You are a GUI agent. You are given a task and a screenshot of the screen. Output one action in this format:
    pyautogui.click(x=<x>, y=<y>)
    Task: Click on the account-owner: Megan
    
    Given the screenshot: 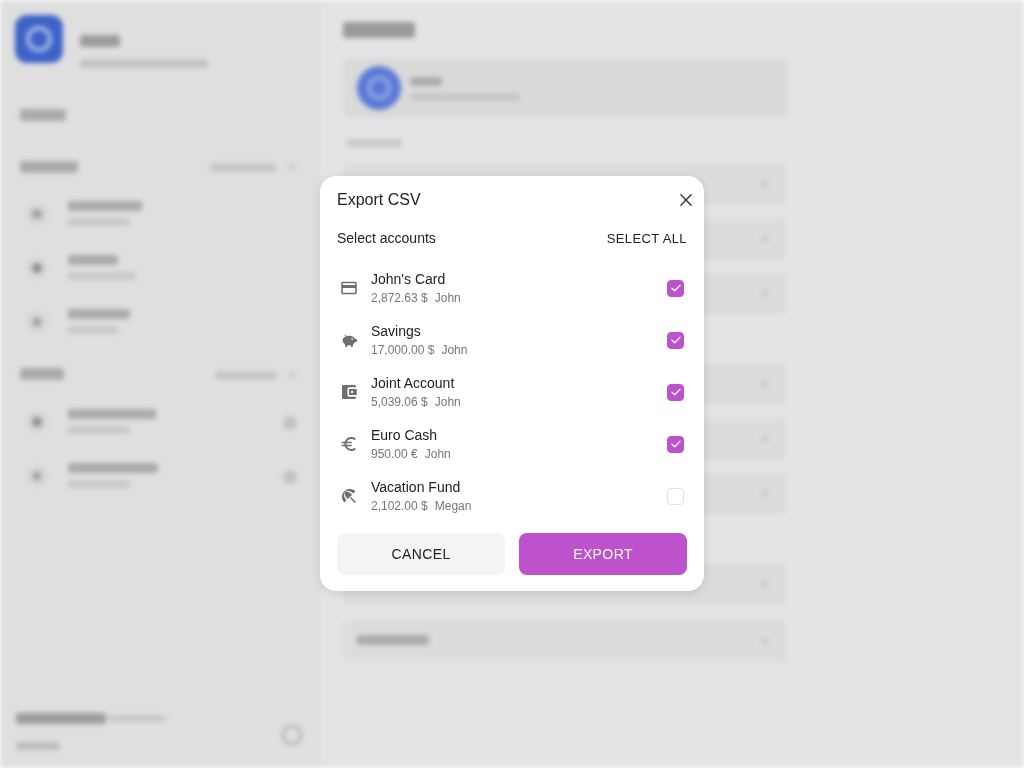 What is the action you would take?
    pyautogui.click(x=453, y=506)
    